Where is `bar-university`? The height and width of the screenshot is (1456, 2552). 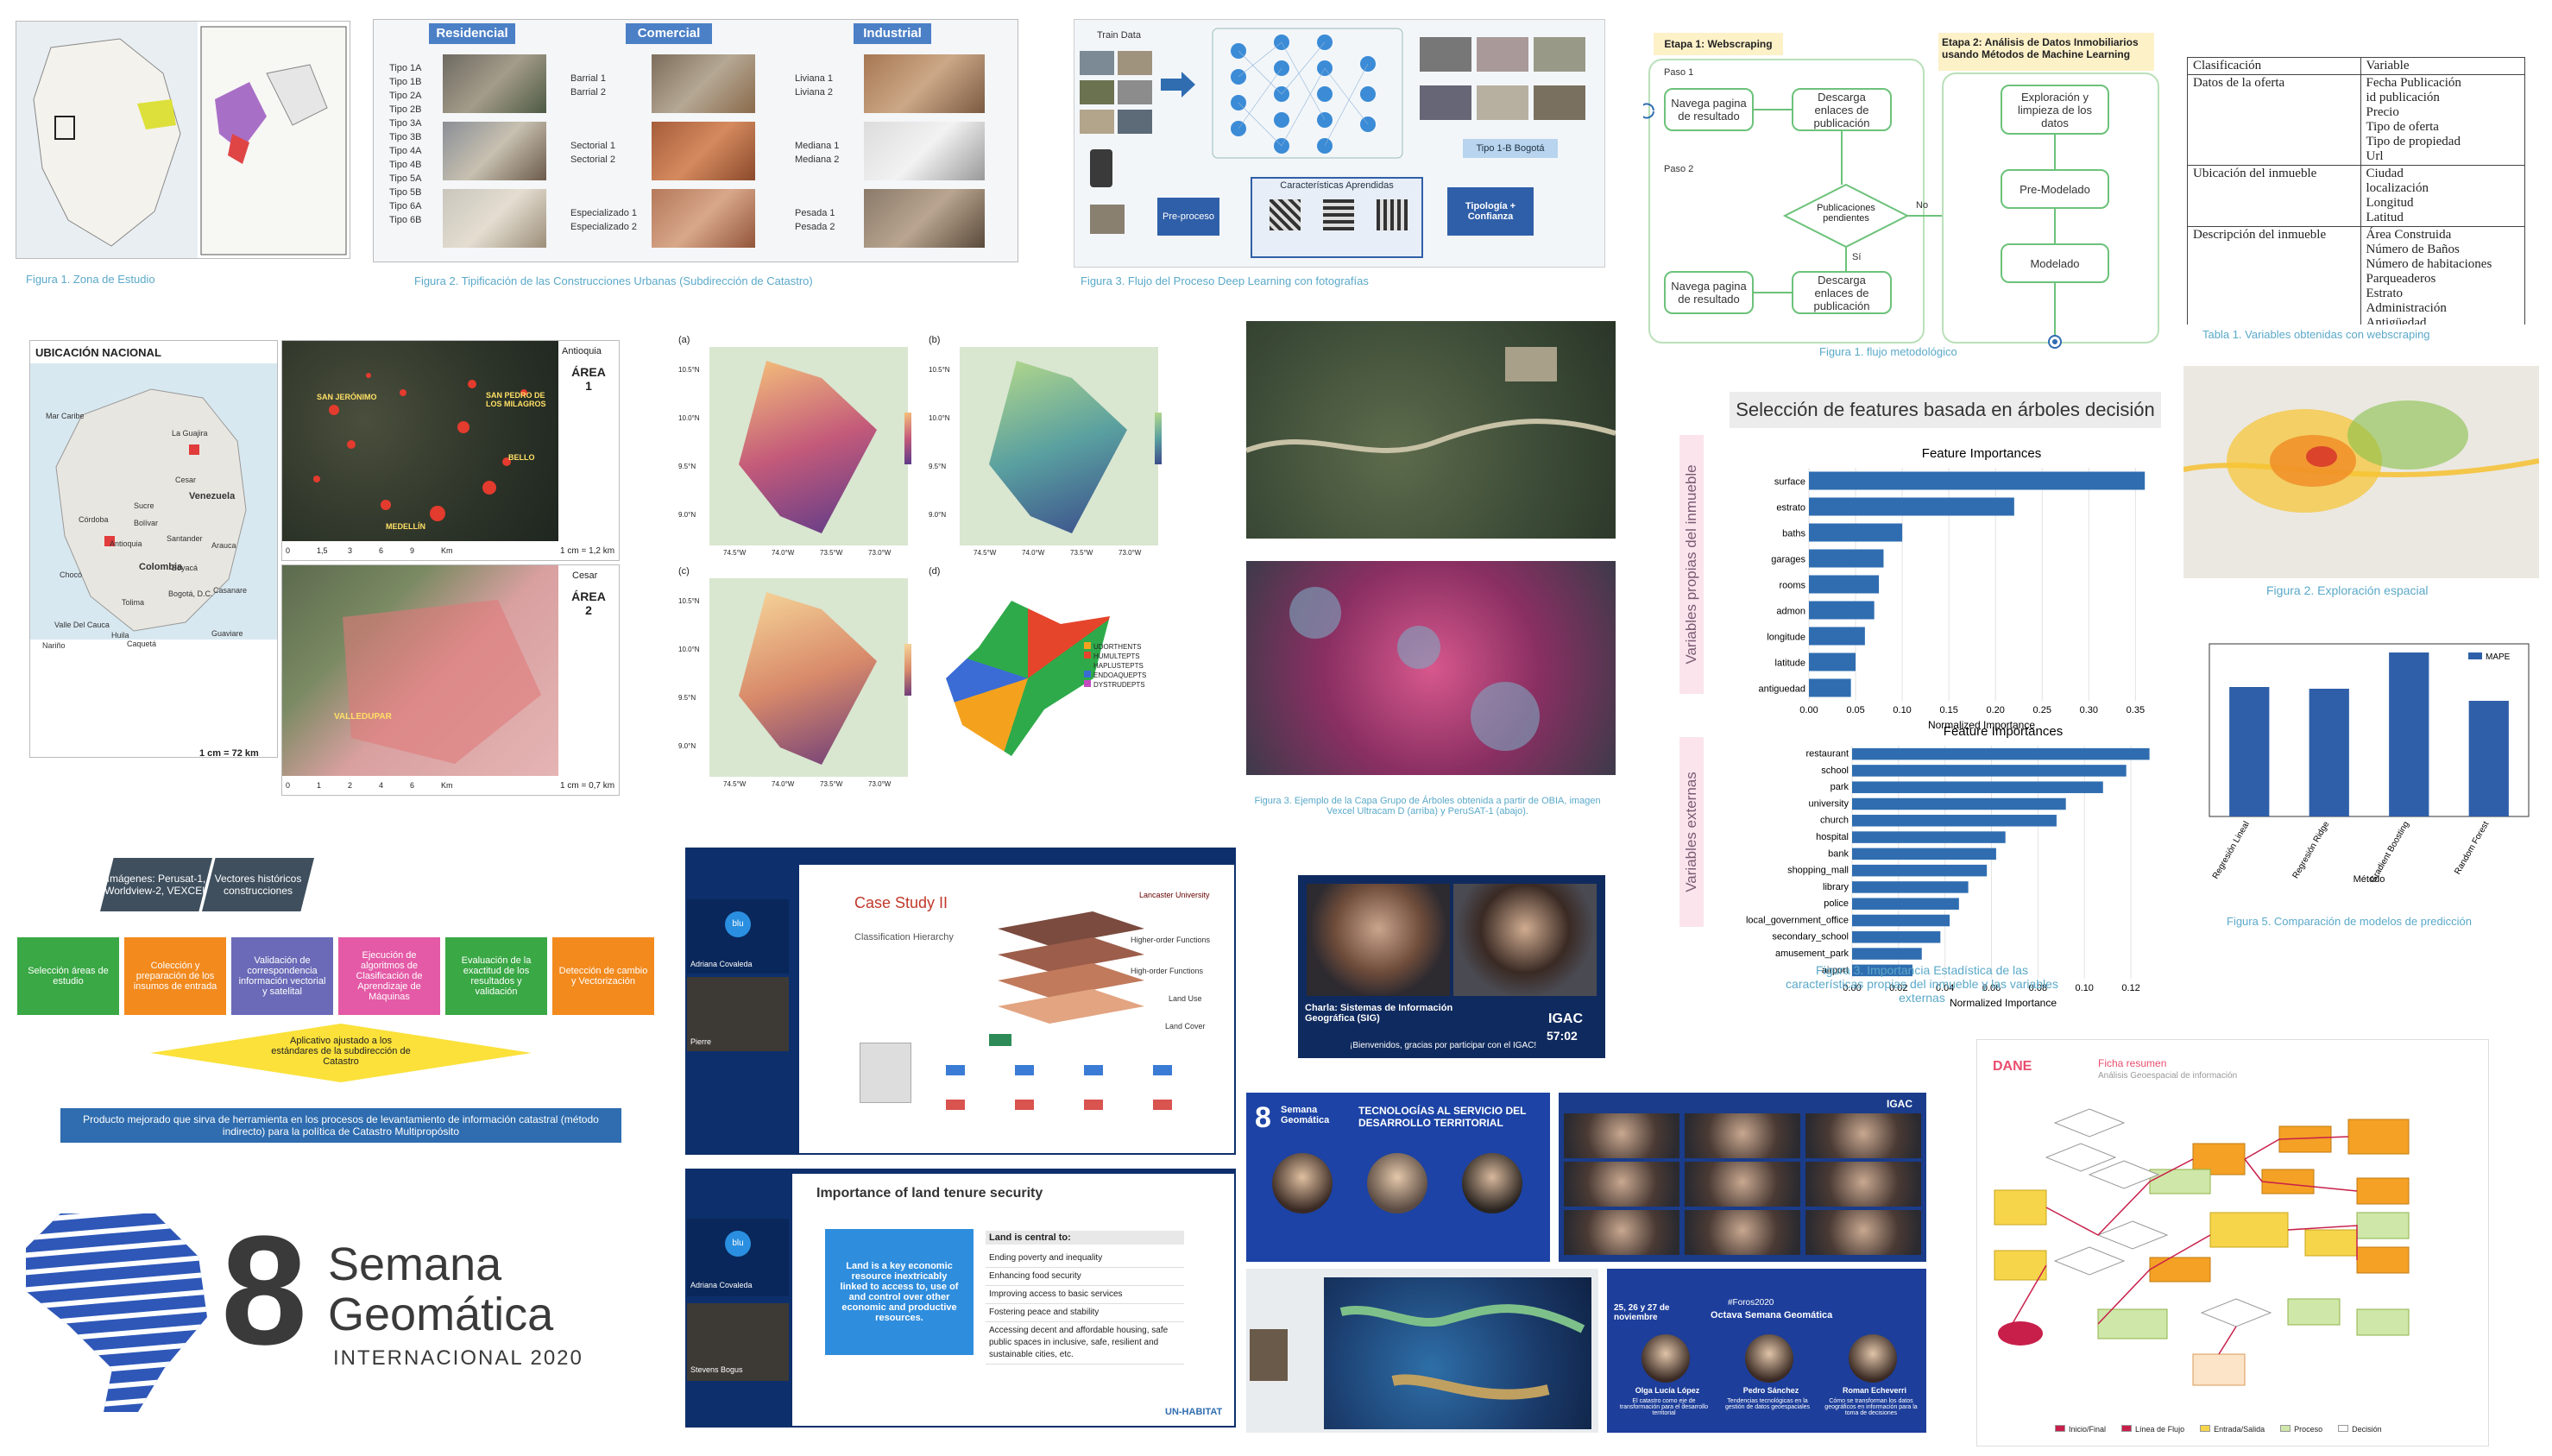
bar-university is located at coordinates (1959, 804).